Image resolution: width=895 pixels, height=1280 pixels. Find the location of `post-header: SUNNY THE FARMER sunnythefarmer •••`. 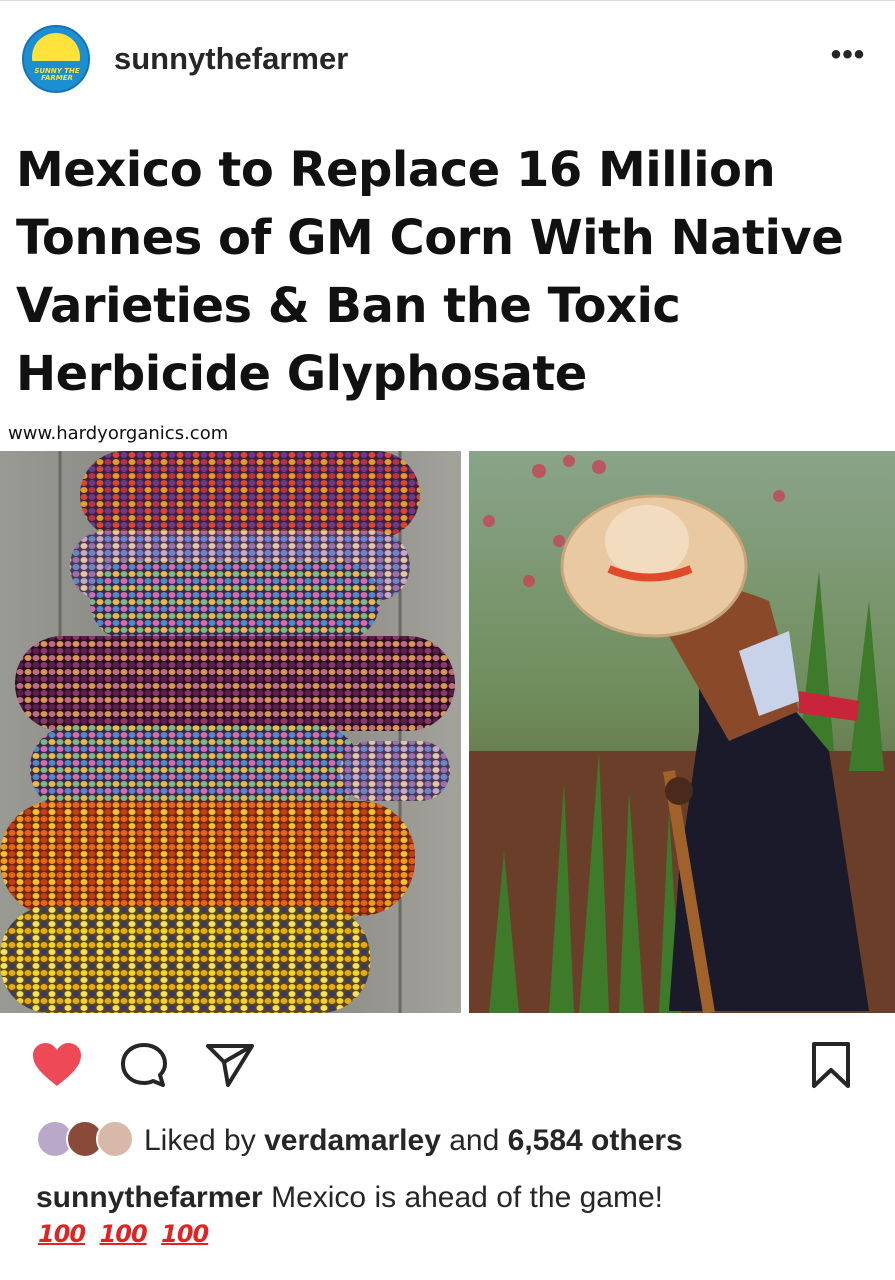

post-header: SUNNY THE FARMER sunnythefarmer ••• is located at coordinates (447, 59).